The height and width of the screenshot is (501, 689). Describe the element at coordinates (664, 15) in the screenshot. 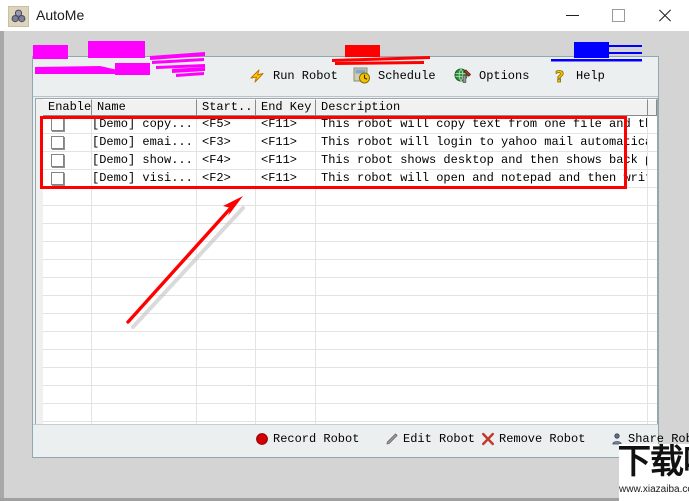

I see `close-button` at that location.